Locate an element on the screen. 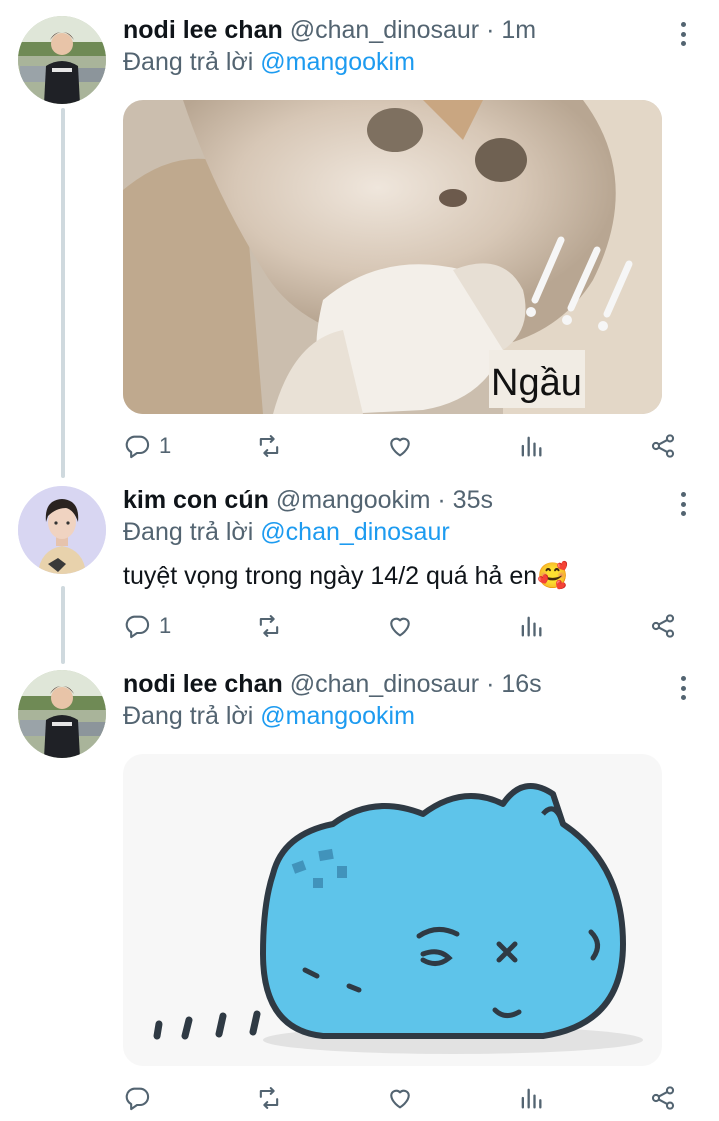 Image resolution: width=719 pixels, height=1121 pixels. tweet-text-content: tuyệt vọng trong ngày 14/2 quá hả en is located at coordinates (330, 576).